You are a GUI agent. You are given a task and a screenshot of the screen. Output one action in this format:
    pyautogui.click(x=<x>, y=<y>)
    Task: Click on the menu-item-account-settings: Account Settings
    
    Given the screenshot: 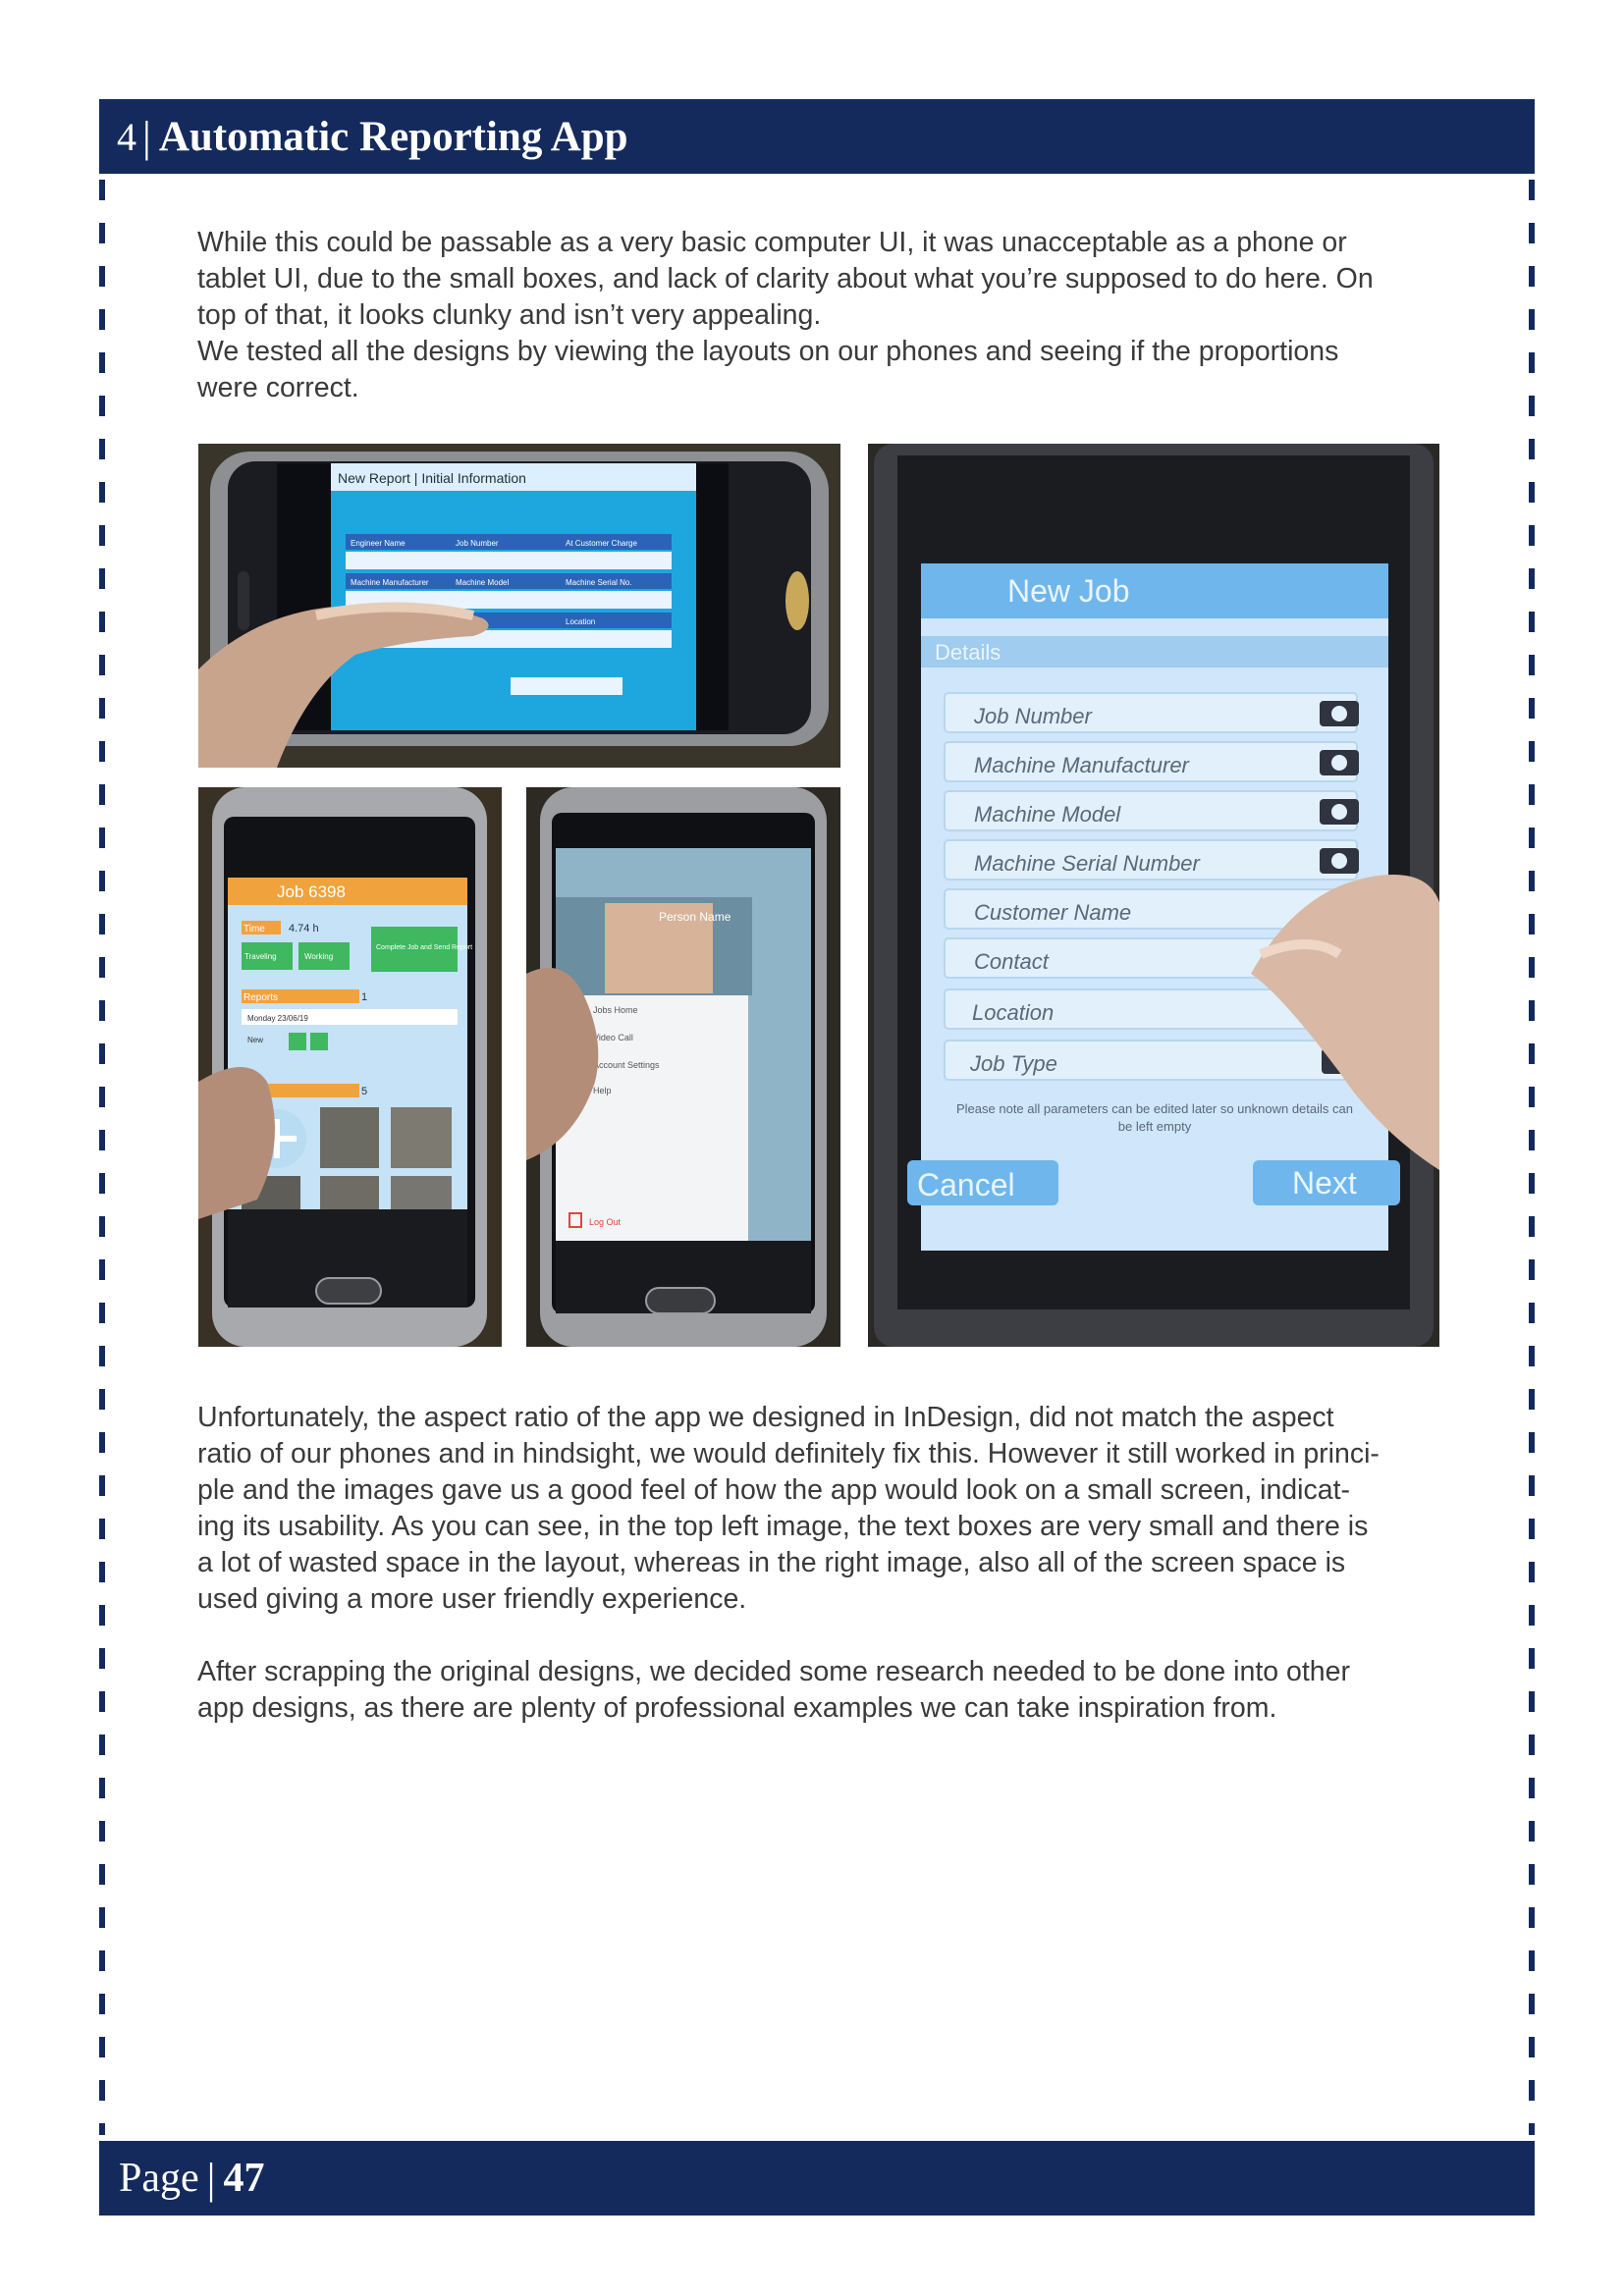 What is the action you would take?
    pyautogui.click(x=626, y=1065)
    